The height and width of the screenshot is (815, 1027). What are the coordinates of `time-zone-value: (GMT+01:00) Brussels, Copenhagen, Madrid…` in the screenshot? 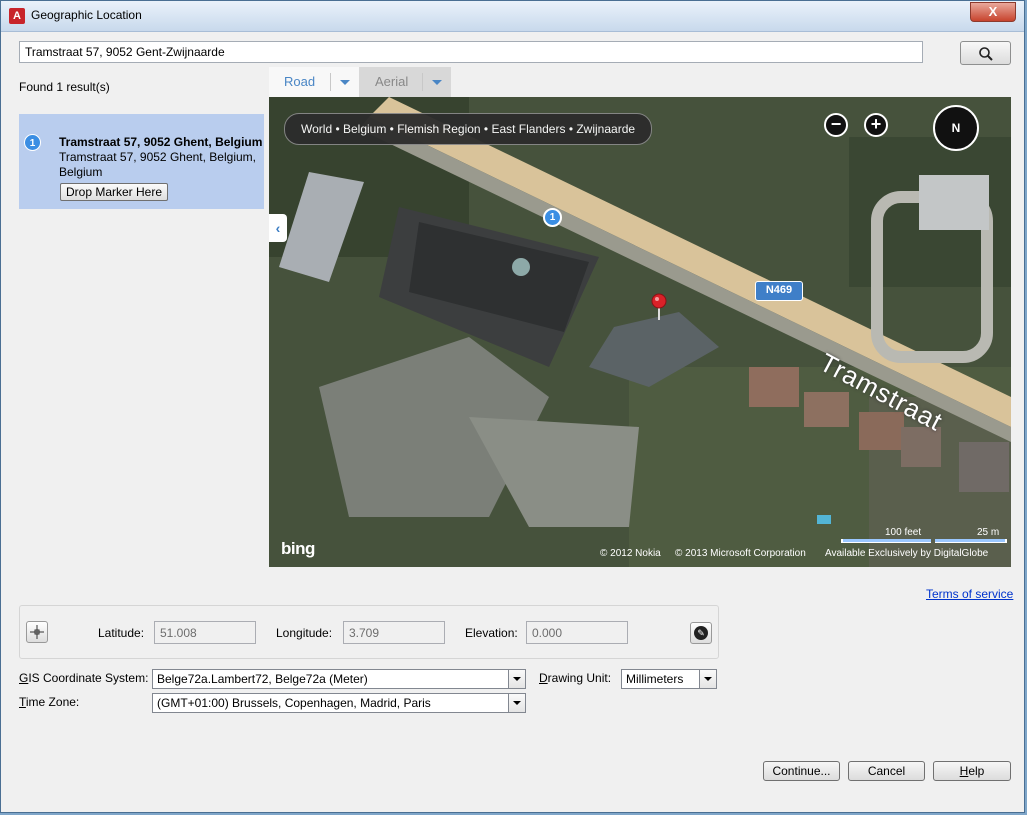 It's located at (294, 703).